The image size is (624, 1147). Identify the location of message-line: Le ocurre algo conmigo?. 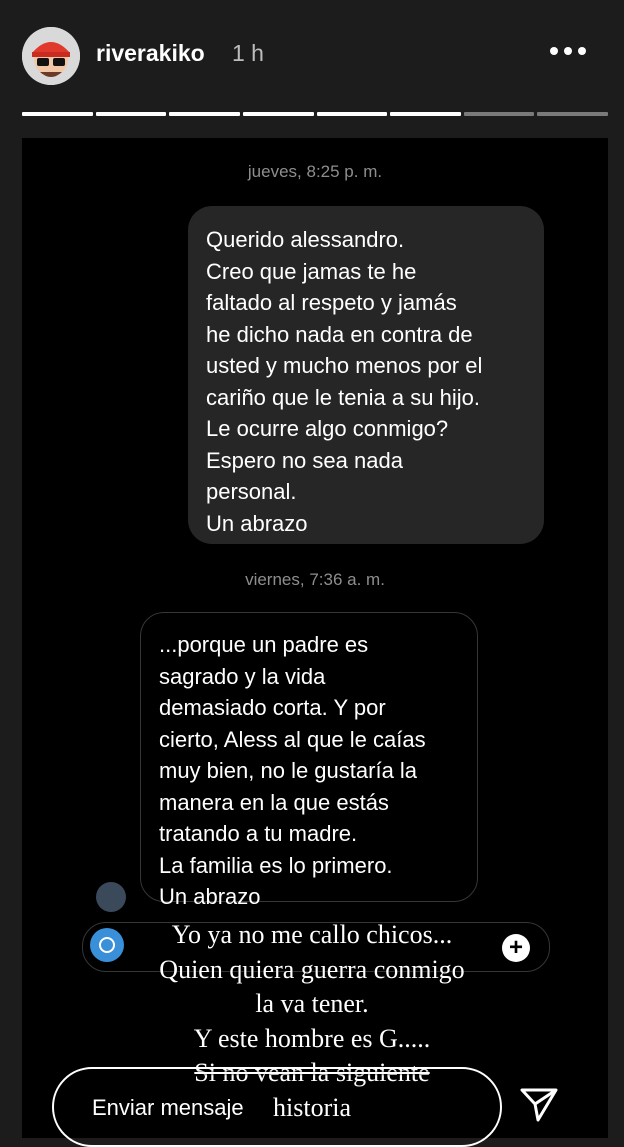
(327, 428).